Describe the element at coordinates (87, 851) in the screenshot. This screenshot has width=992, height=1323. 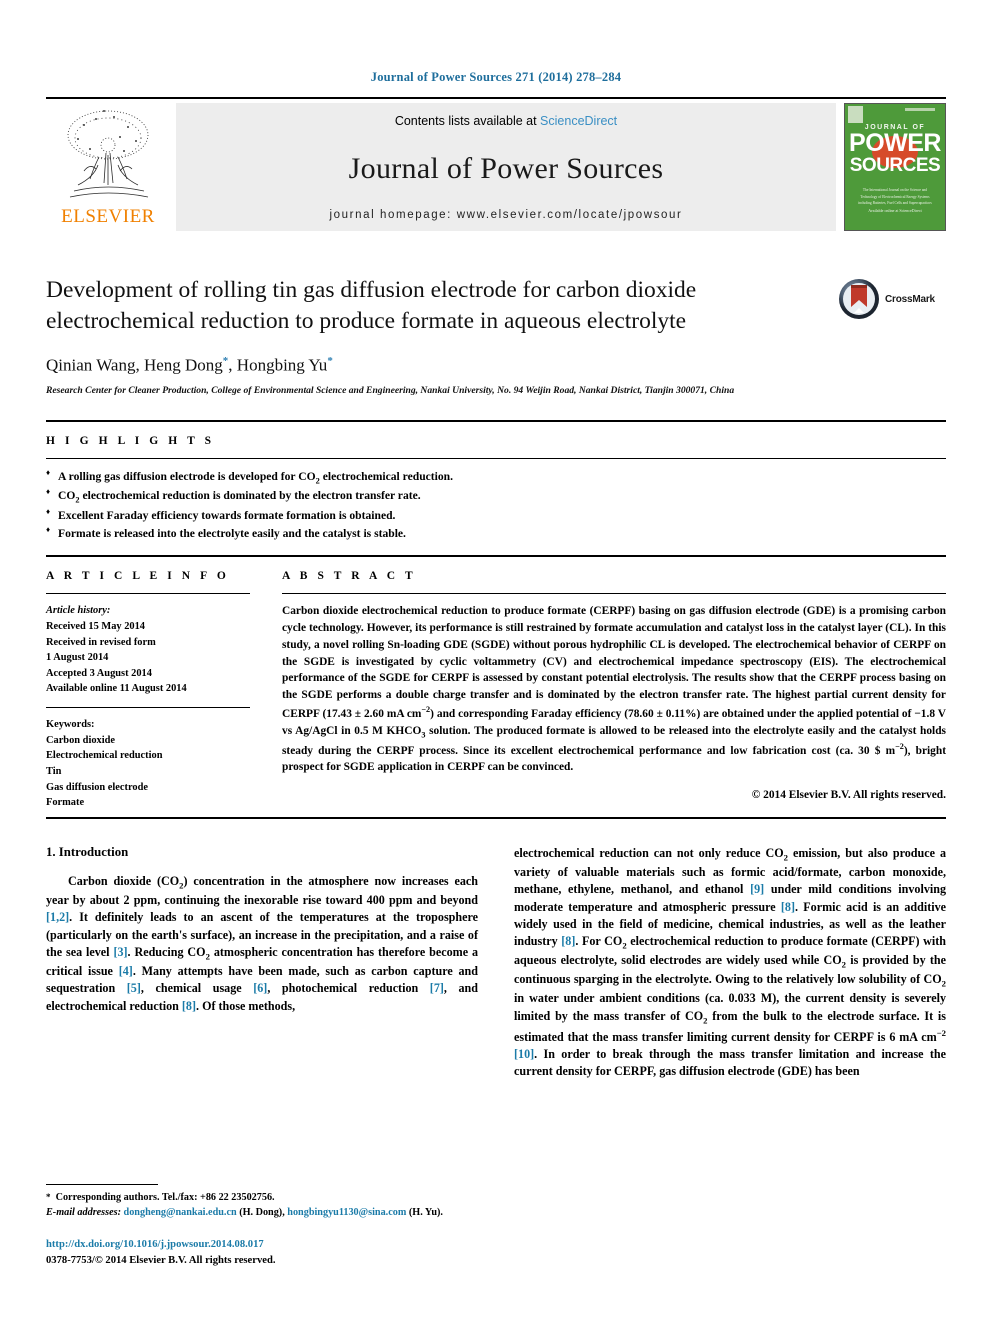
I see `section-title-introduction: 1. Introduction` at that location.